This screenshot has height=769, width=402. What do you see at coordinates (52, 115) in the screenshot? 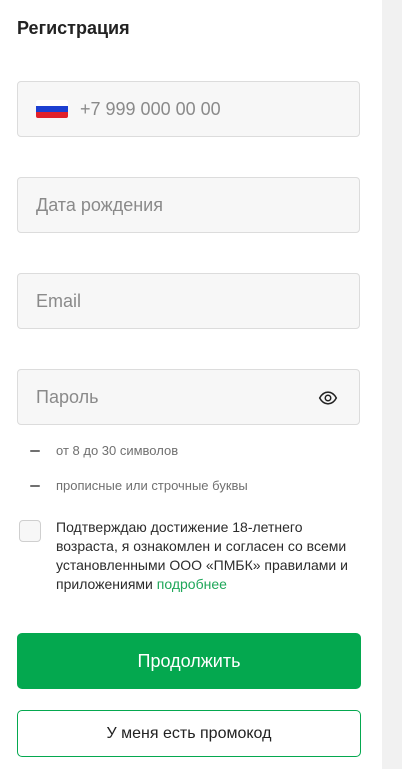
I see `flag-stripe-red` at bounding box center [52, 115].